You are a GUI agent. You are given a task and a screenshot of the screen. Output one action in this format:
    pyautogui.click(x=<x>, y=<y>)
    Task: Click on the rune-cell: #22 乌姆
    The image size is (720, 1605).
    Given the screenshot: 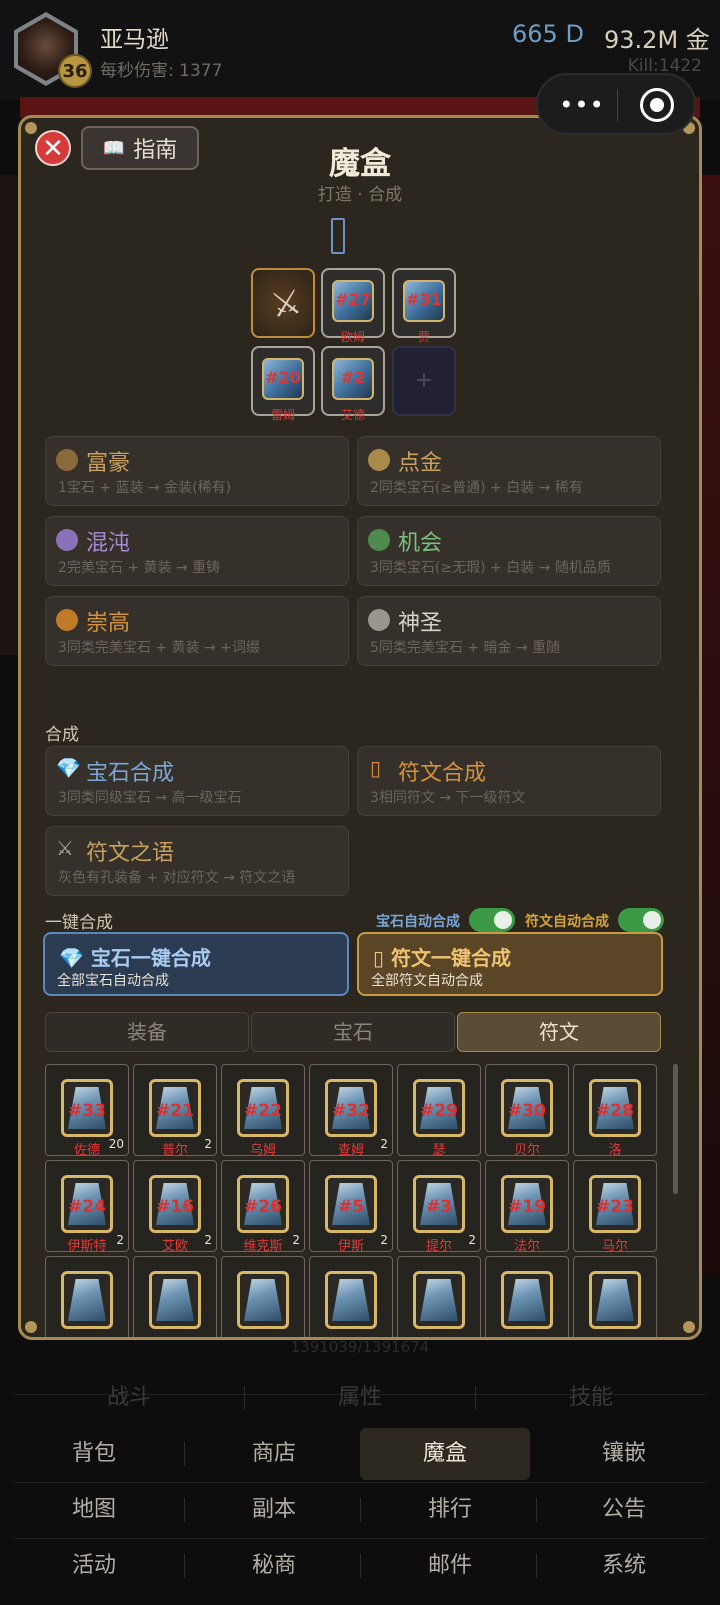 What is the action you would take?
    pyautogui.click(x=263, y=1111)
    